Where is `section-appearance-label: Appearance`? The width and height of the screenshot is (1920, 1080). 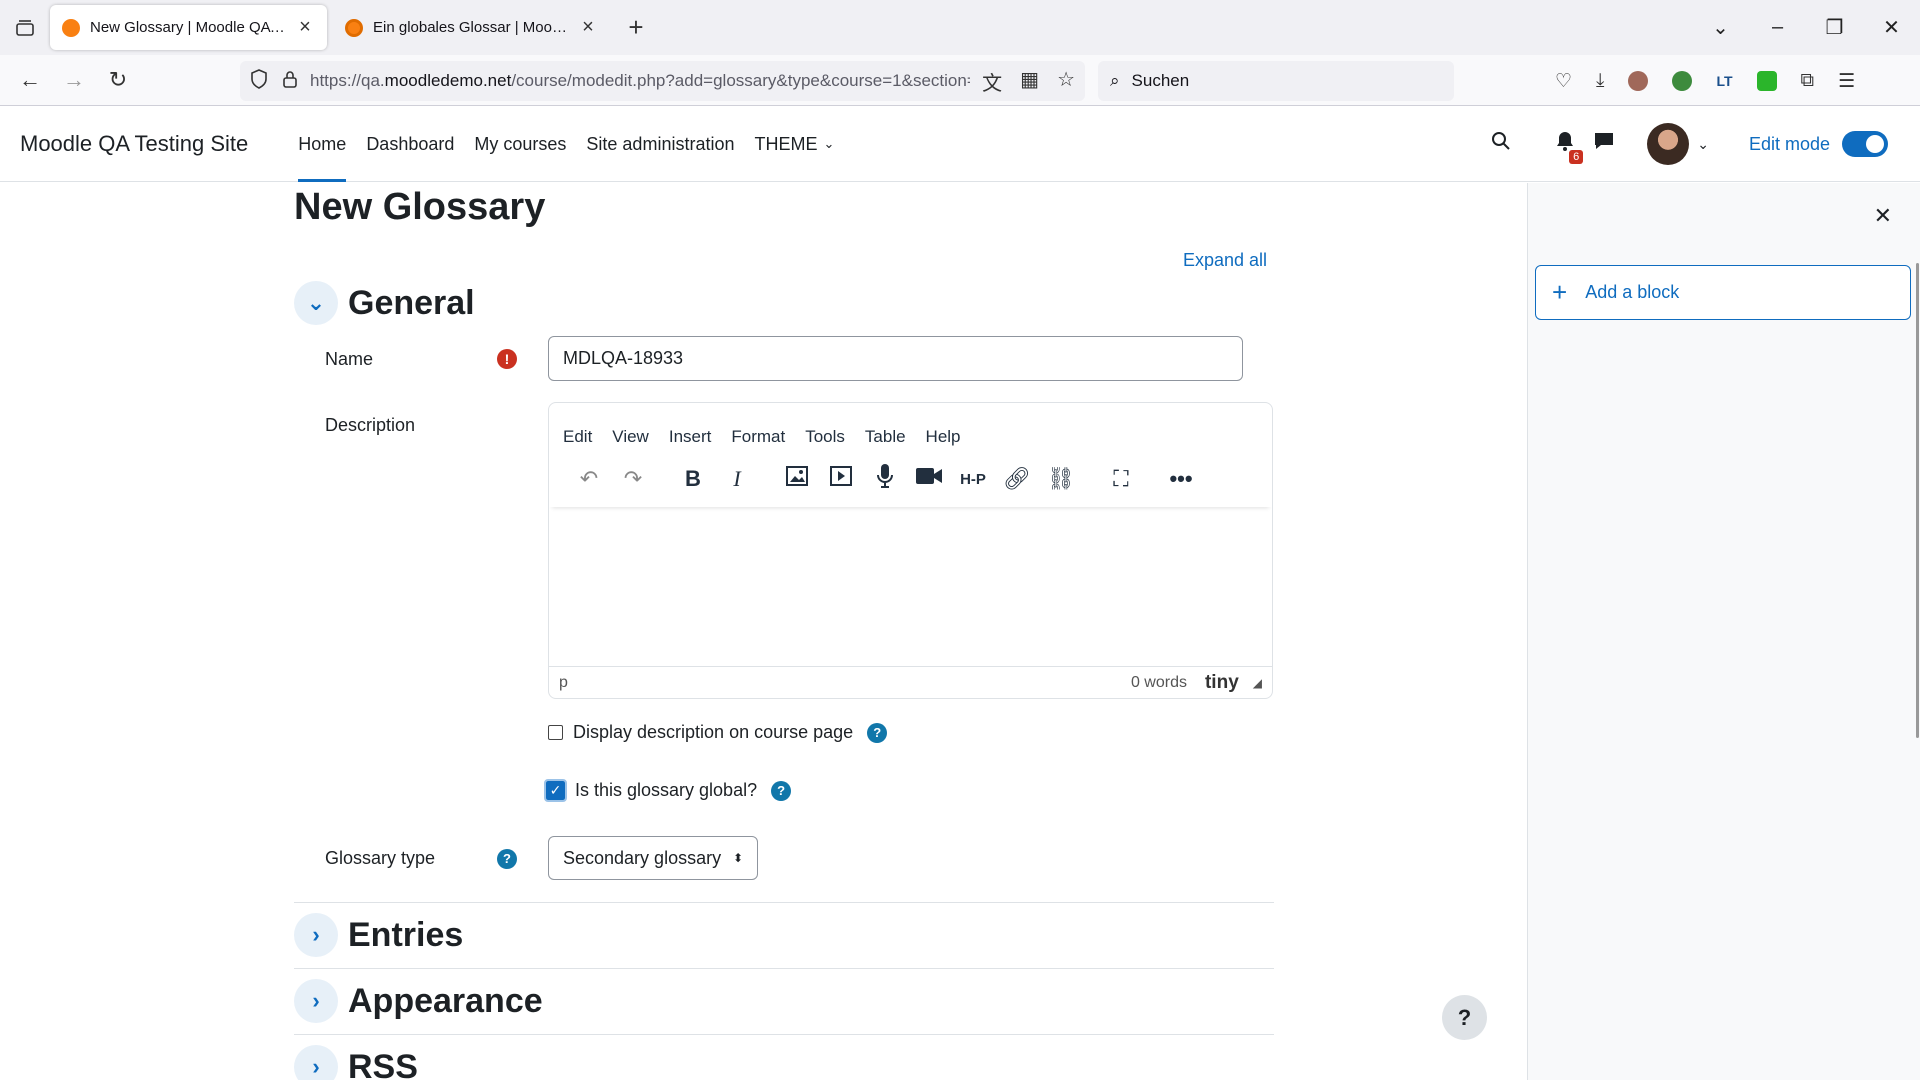
section-appearance-label: Appearance is located at coordinates (445, 1000).